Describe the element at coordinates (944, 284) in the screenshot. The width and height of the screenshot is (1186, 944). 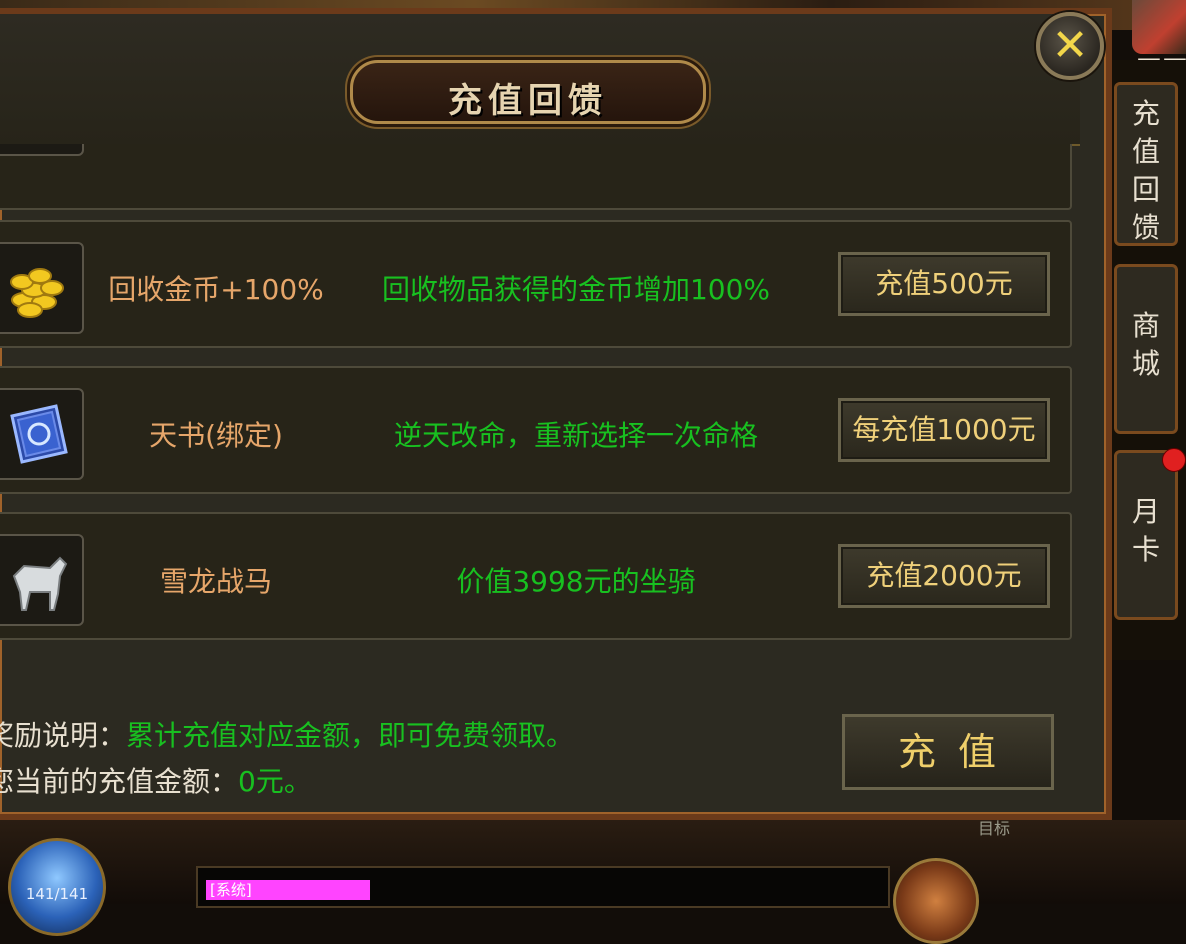
I see `claim-button: 充值500元` at that location.